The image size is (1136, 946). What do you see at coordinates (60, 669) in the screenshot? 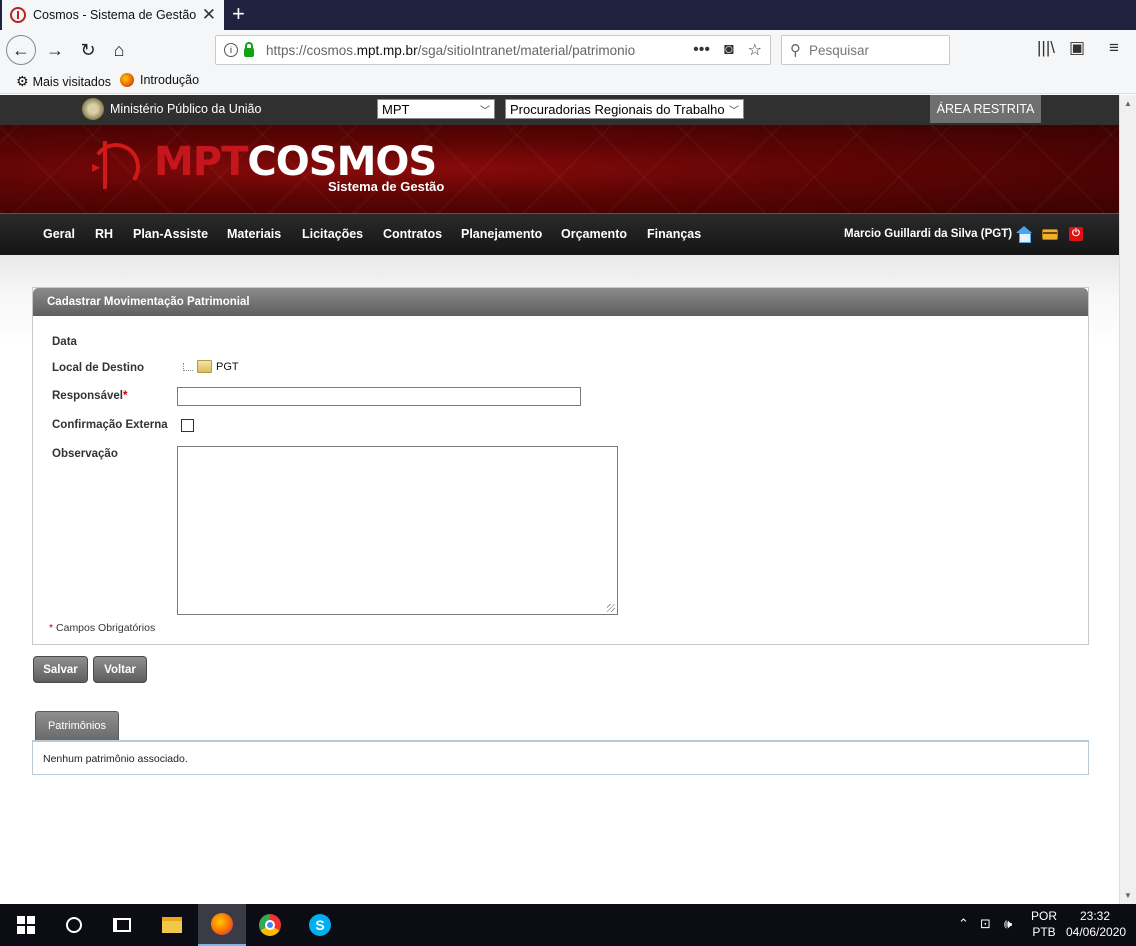
I see `save-button: Salvar` at bounding box center [60, 669].